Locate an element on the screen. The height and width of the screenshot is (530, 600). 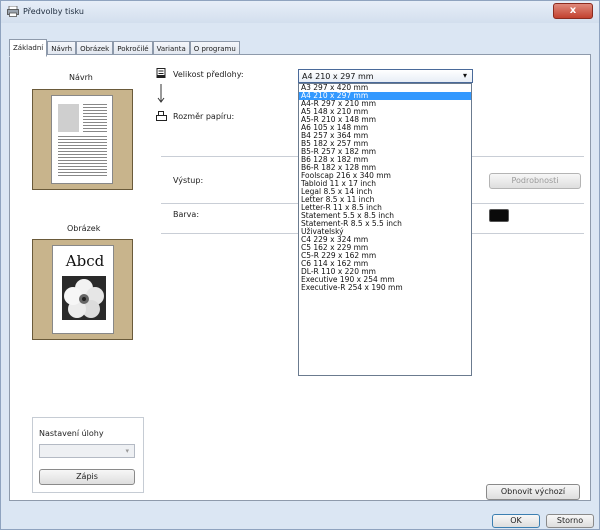
arrow-down-icon is located at coordinates (161, 93).